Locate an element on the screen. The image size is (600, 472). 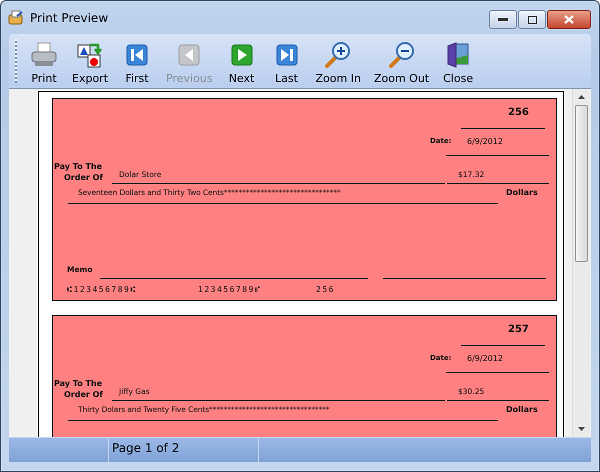
maximize-button is located at coordinates (532, 19).